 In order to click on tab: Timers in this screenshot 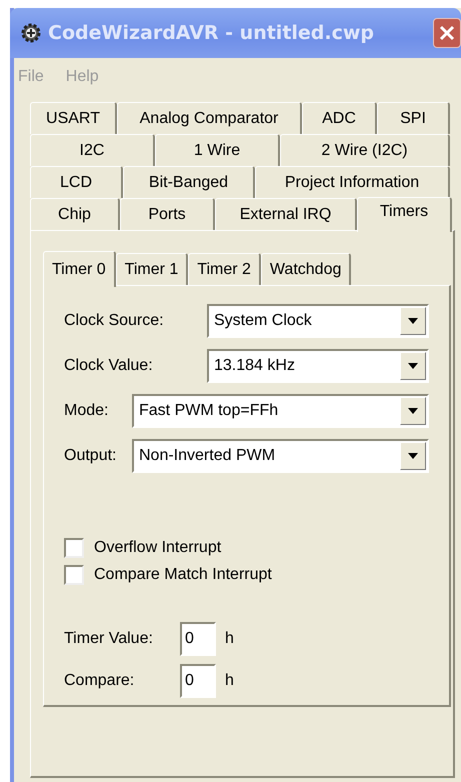, I will do `click(404, 214)`.